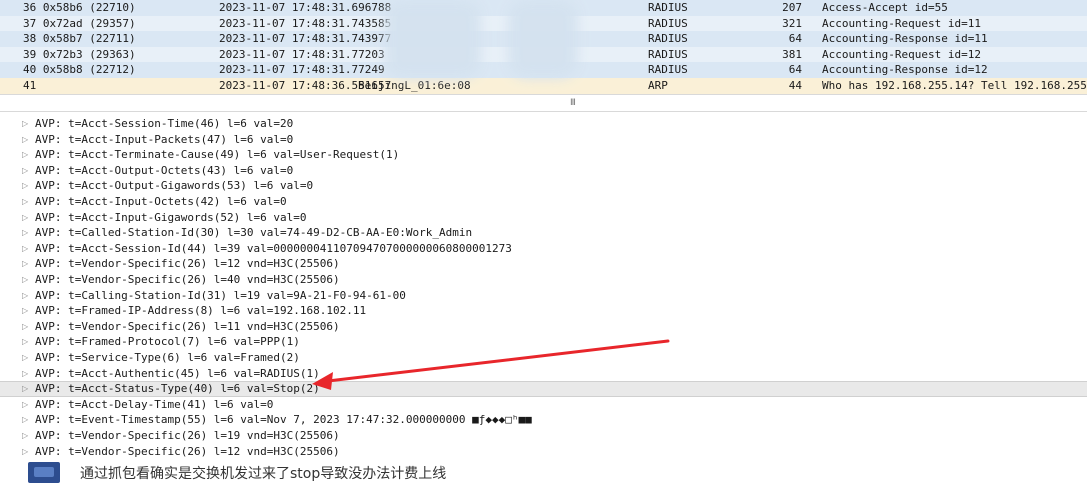 The image size is (1087, 483). I want to click on tree-item: ▷ AVP: t=Acct-Session-Time(46) l=6 val=20, so click(543, 124).